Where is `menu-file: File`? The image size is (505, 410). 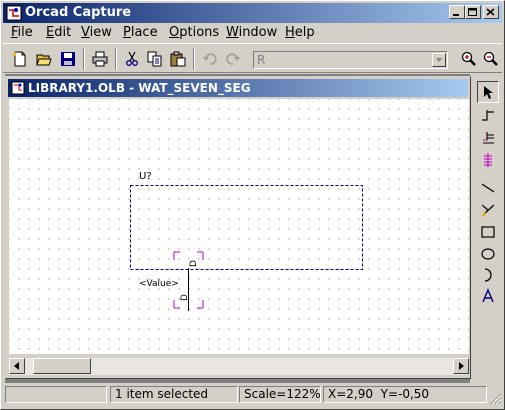 menu-file: File is located at coordinates (22, 32).